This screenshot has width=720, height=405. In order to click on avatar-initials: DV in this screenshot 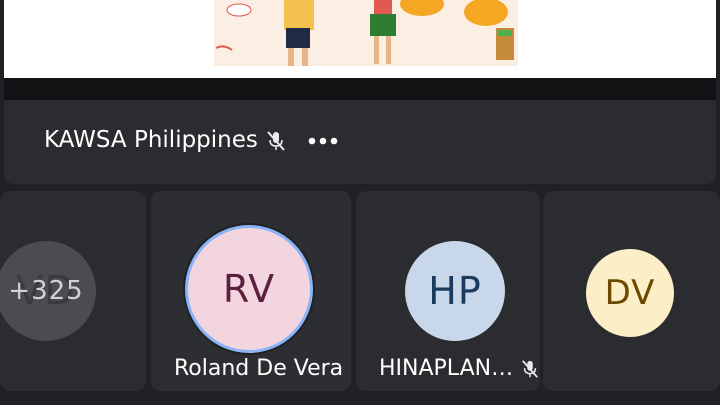, I will do `click(630, 293)`.